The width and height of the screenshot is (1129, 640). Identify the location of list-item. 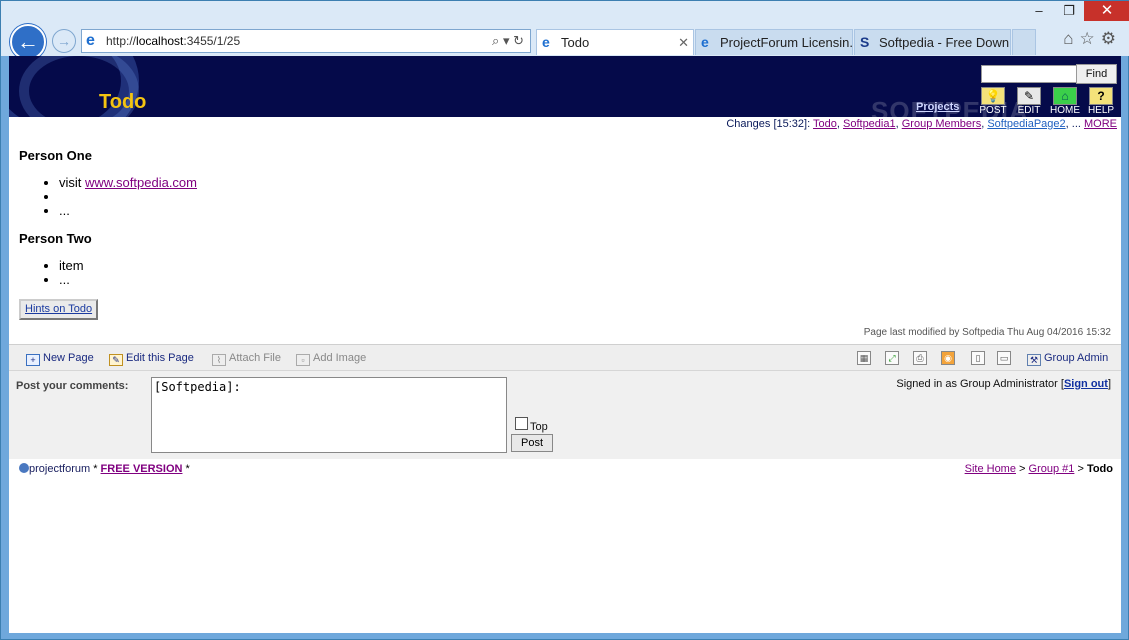
(584, 197).